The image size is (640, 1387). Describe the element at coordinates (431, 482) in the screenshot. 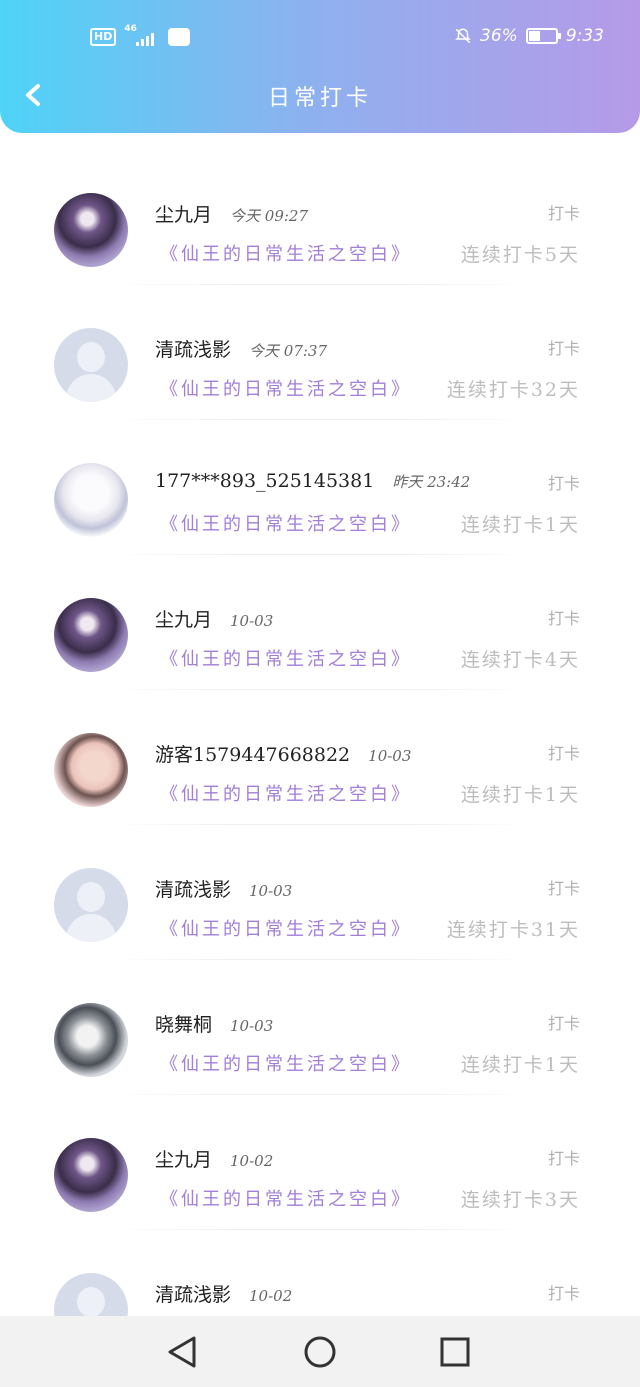

I see `checkin-time: 昨天 23:42` at that location.